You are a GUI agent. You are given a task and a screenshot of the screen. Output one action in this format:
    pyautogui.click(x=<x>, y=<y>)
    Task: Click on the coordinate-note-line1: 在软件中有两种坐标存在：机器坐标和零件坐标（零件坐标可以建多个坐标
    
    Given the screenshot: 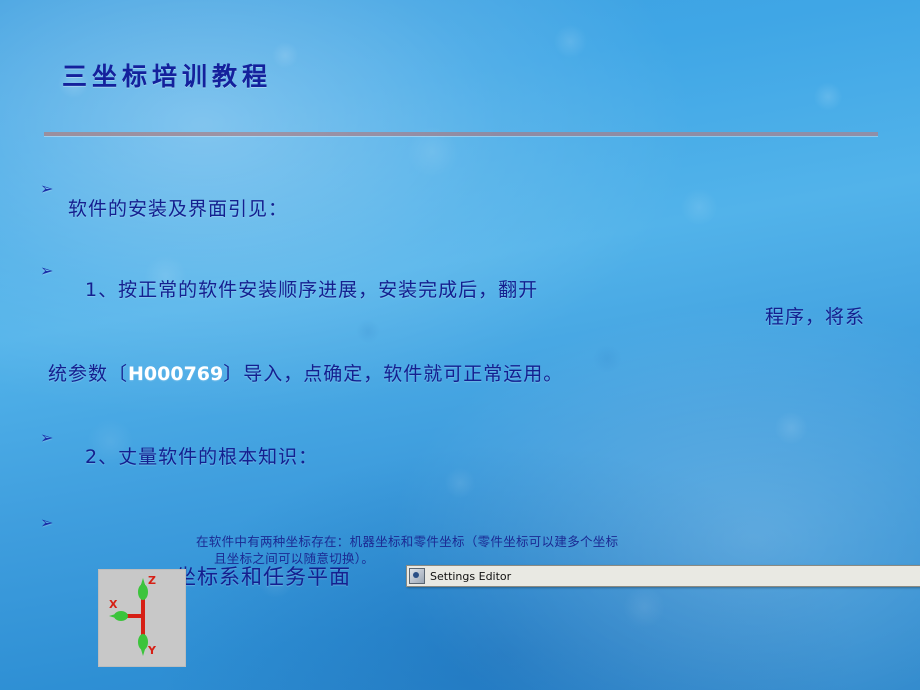 What is the action you would take?
    pyautogui.click(x=407, y=541)
    